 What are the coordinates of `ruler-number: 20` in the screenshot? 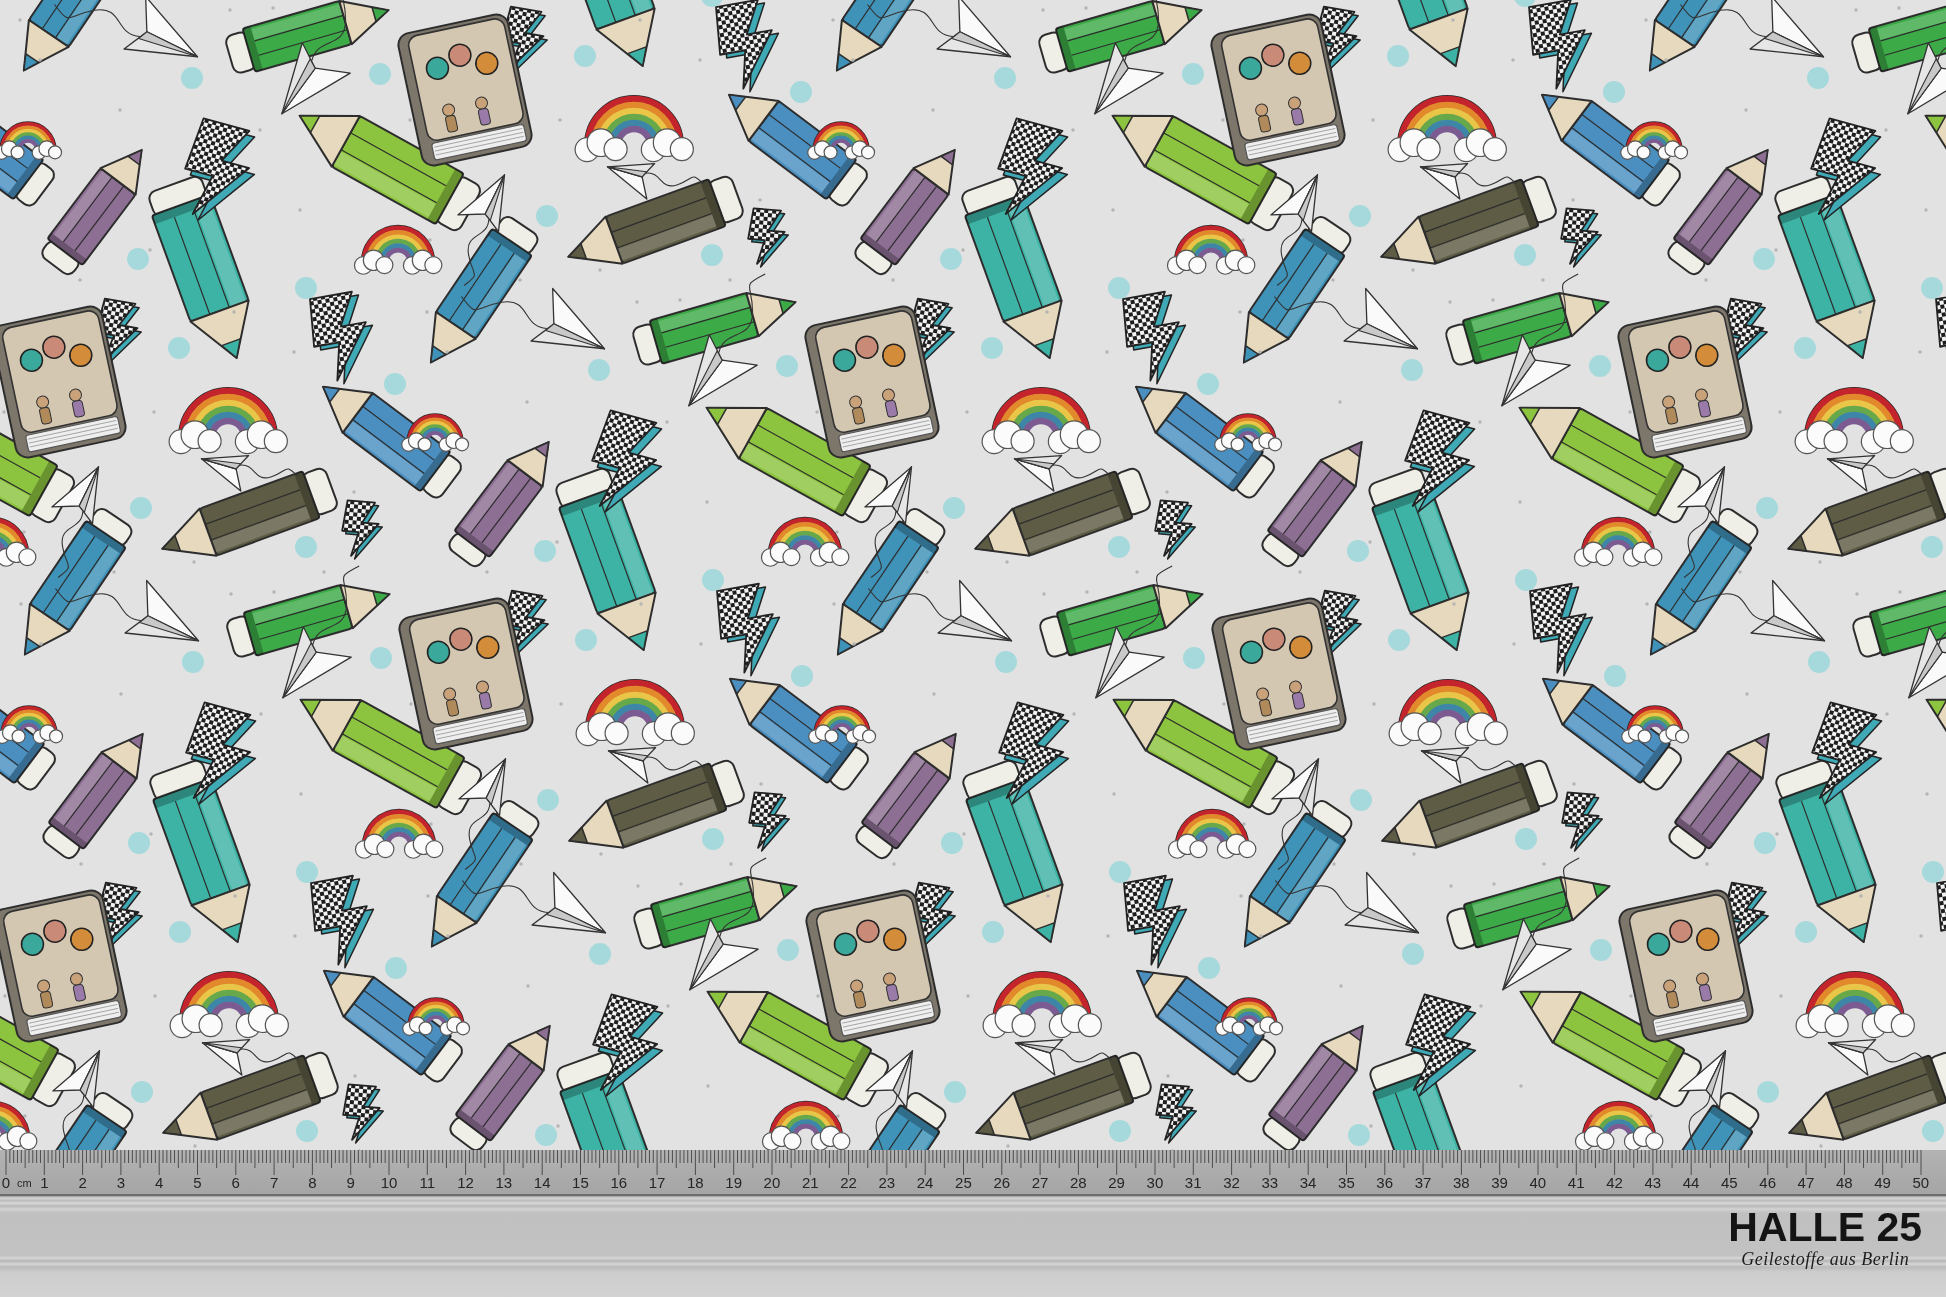 It's located at (772, 1182).